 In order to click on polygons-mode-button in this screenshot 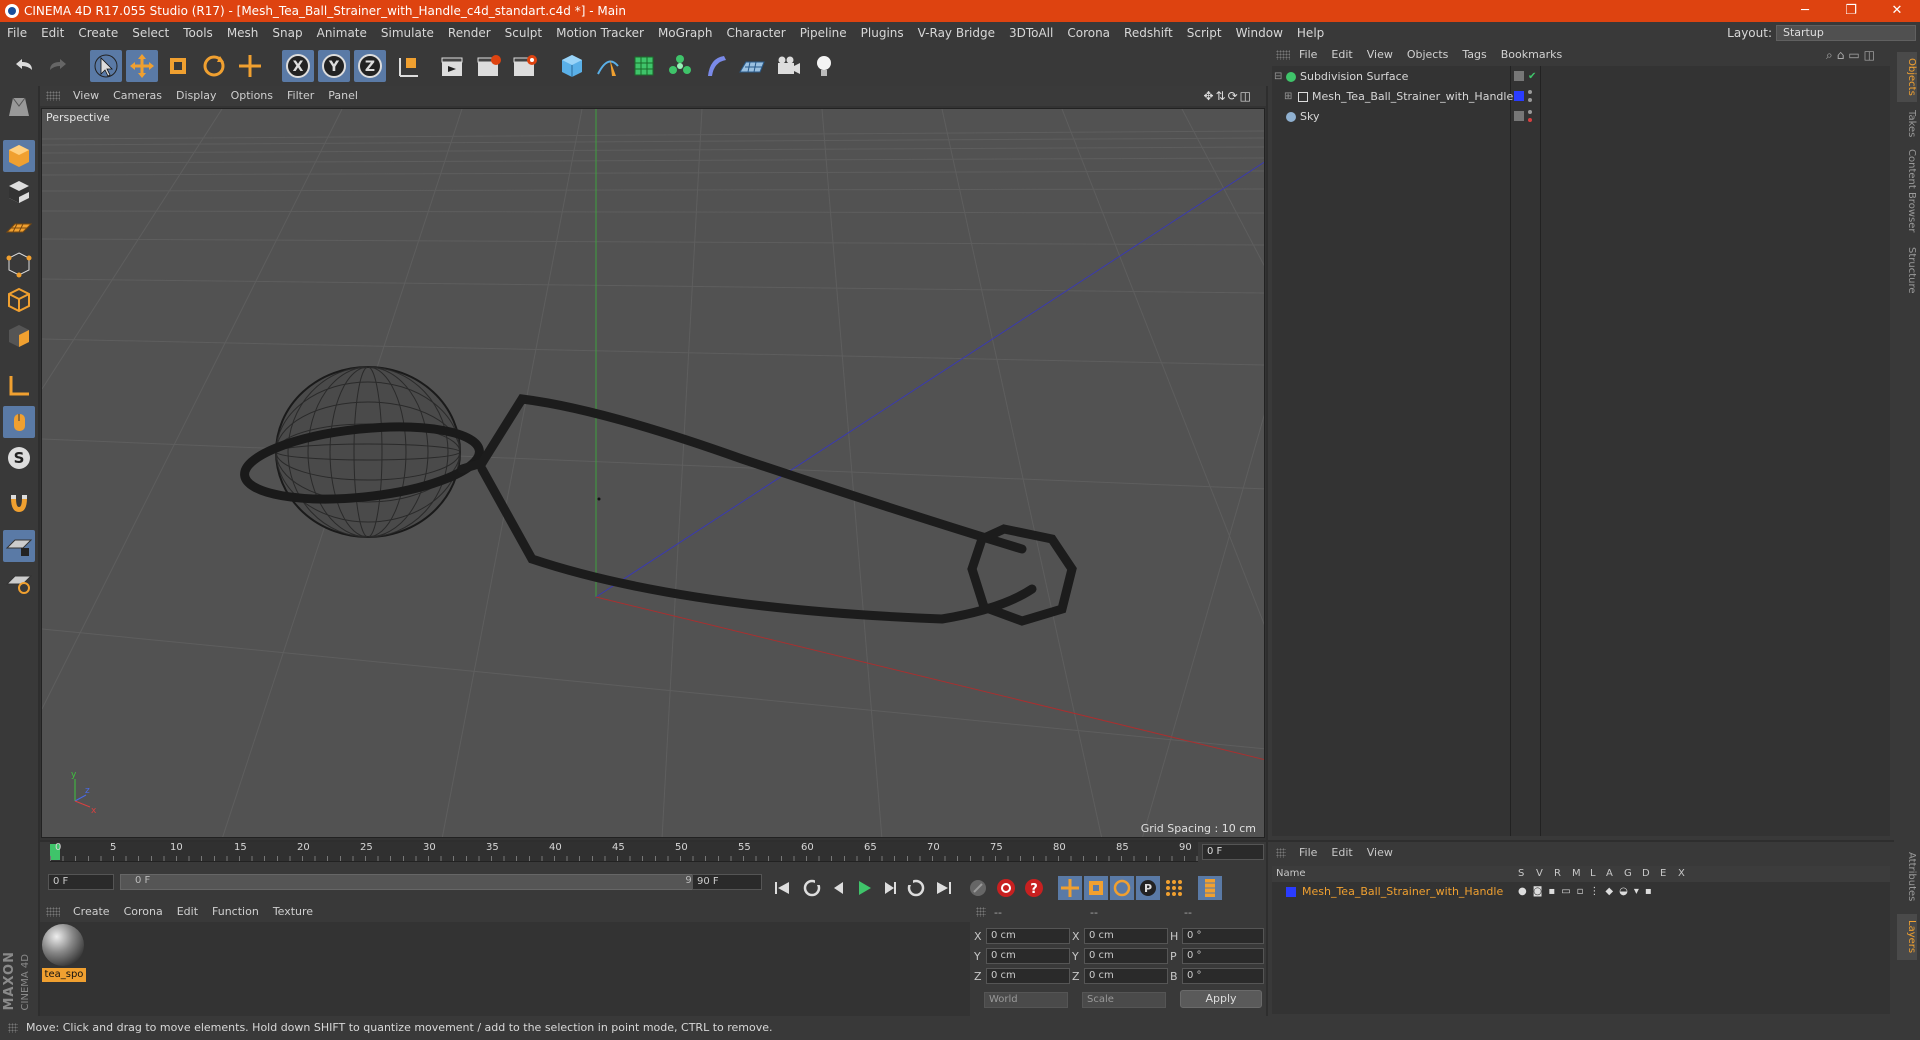, I will do `click(19, 336)`.